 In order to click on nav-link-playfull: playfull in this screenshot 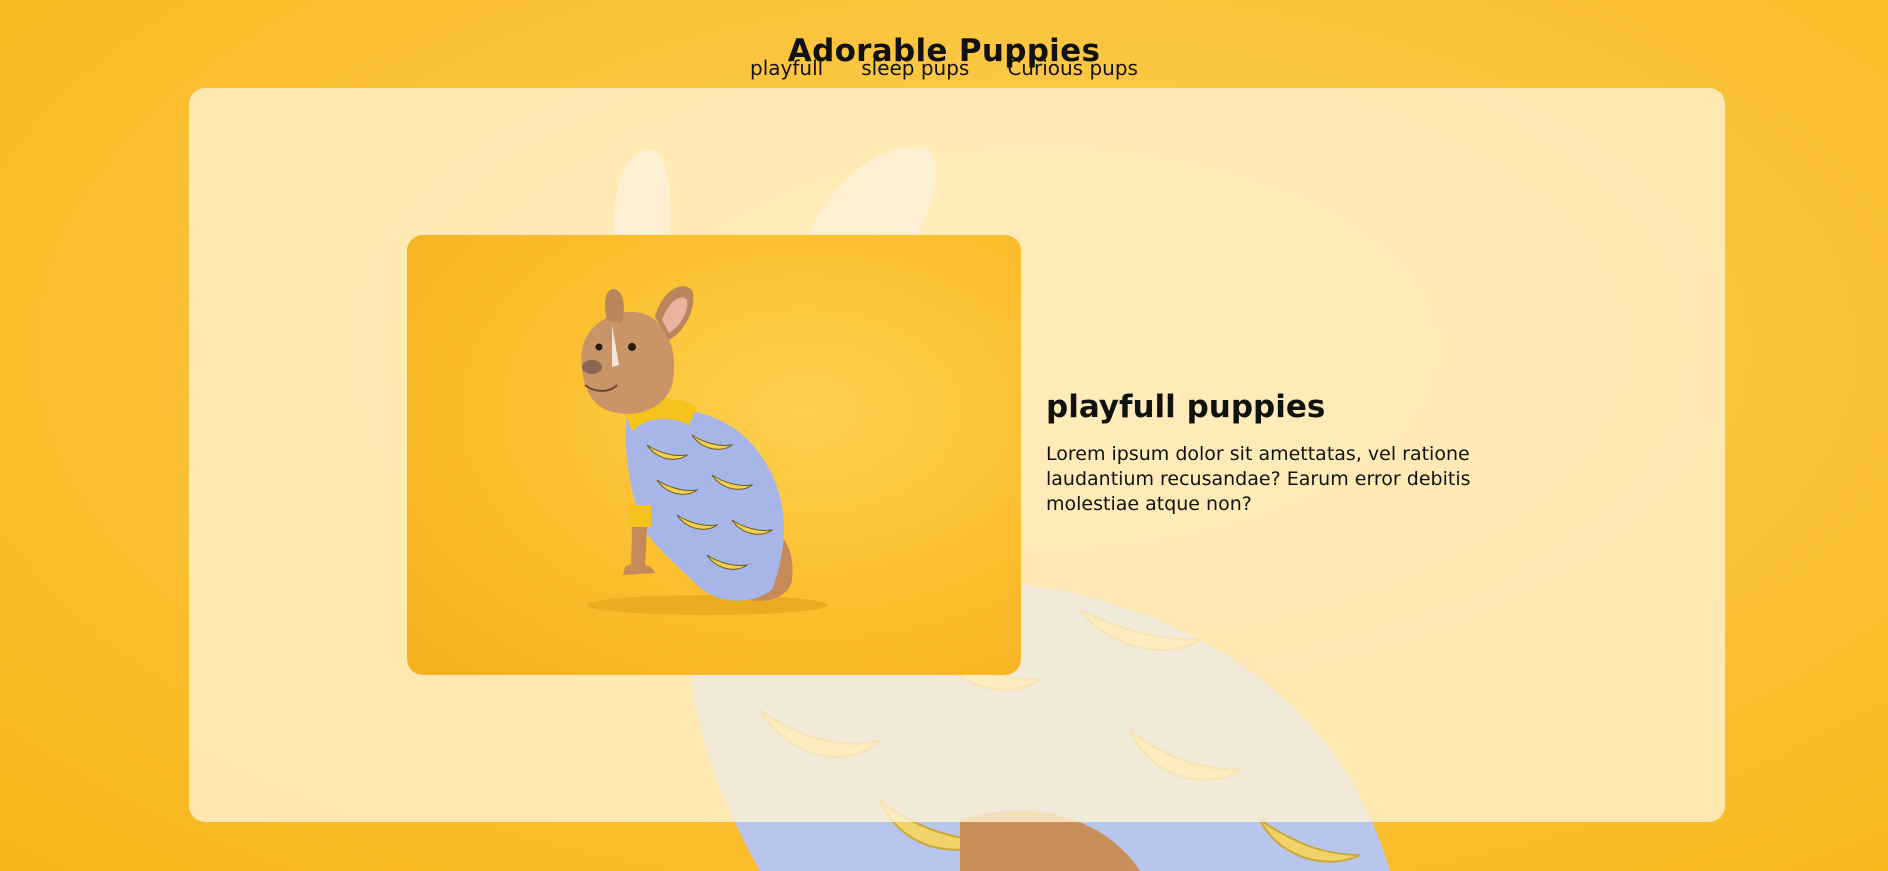, I will do `click(786, 68)`.